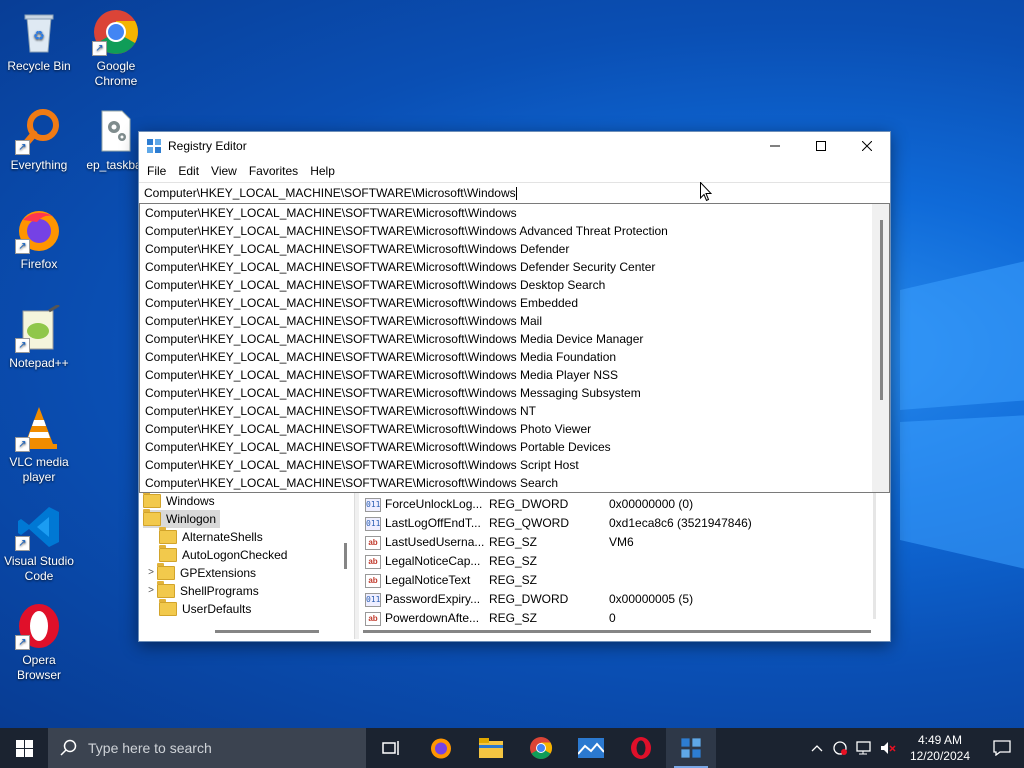  What do you see at coordinates (499, 542) in the screenshot?
I see `value-row: ab LastUsedUserna... REG_SZ VM6` at bounding box center [499, 542].